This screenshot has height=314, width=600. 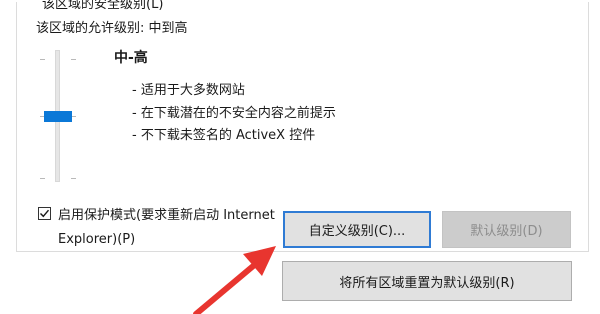 I want to click on security-level-slider, so click(x=58, y=118).